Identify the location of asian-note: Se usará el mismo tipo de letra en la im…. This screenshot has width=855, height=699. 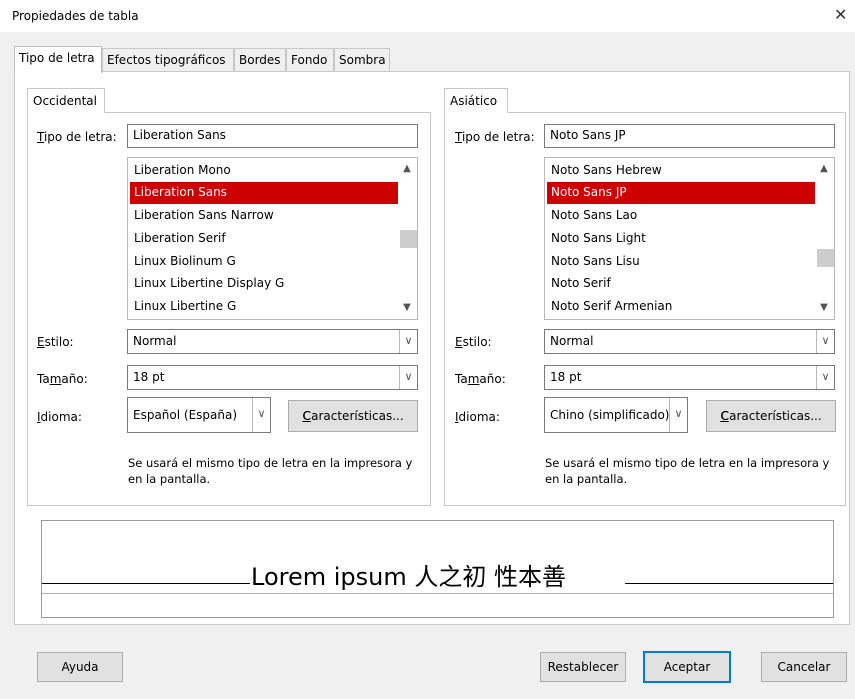
(687, 471).